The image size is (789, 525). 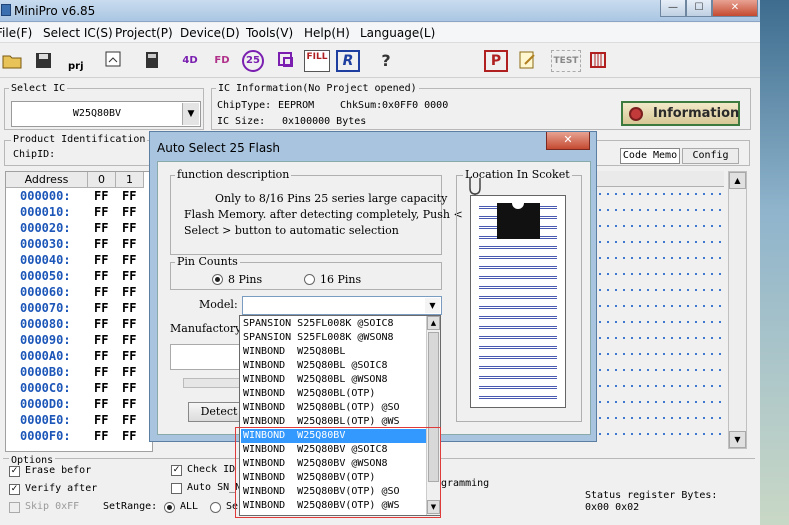 I want to click on close-button: ✕, so click(x=735, y=8).